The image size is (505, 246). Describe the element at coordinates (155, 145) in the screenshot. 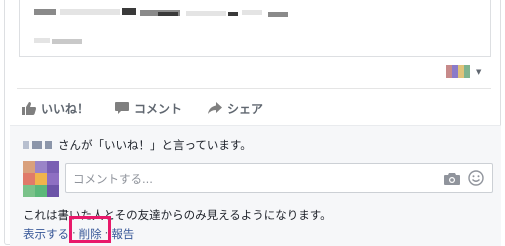

I see `likes-summary-text: さんが「いいね！」と言っています。` at that location.